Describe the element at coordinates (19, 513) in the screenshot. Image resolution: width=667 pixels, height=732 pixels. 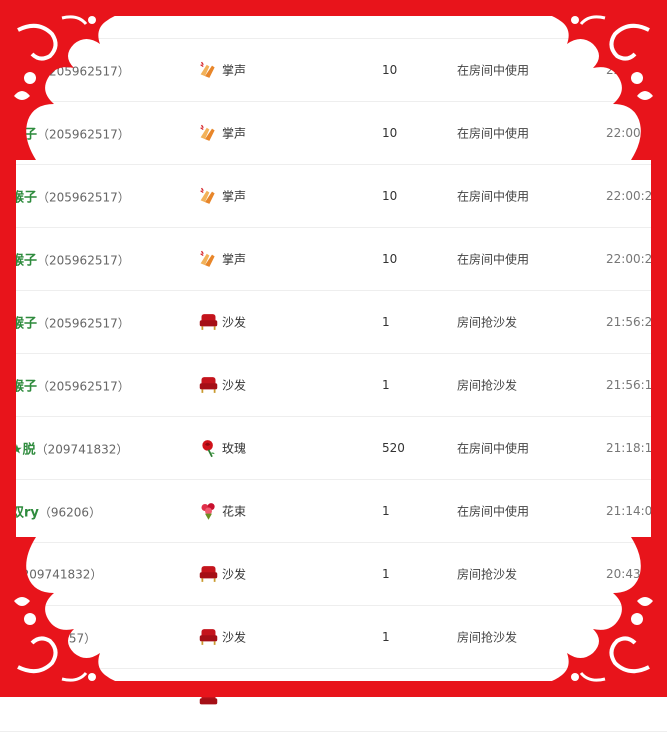
I see `user-name: 双双ry` at that location.